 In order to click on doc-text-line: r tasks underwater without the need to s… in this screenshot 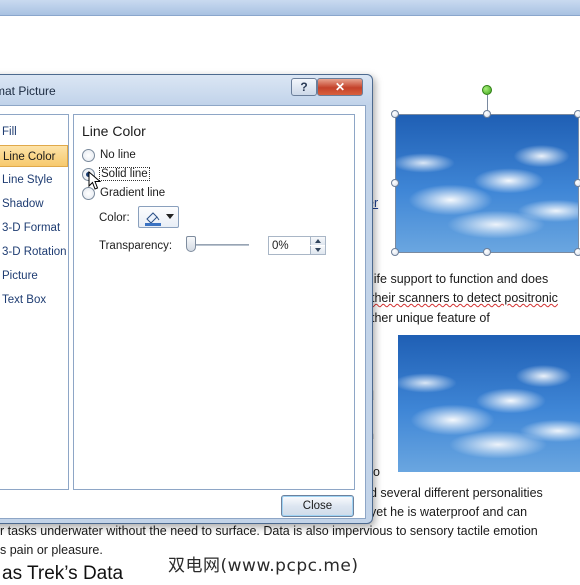, I will do `click(269, 531)`.